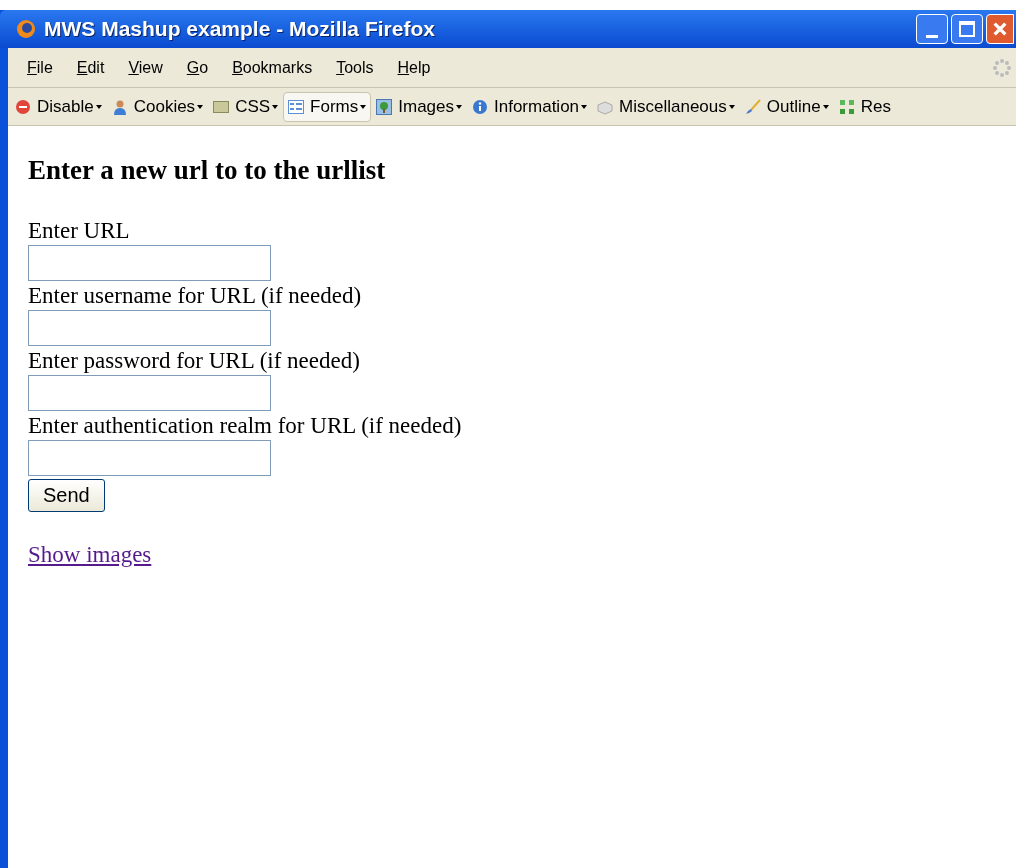 This screenshot has height=868, width=1016. What do you see at coordinates (23, 106) in the screenshot?
I see `disable-icon` at bounding box center [23, 106].